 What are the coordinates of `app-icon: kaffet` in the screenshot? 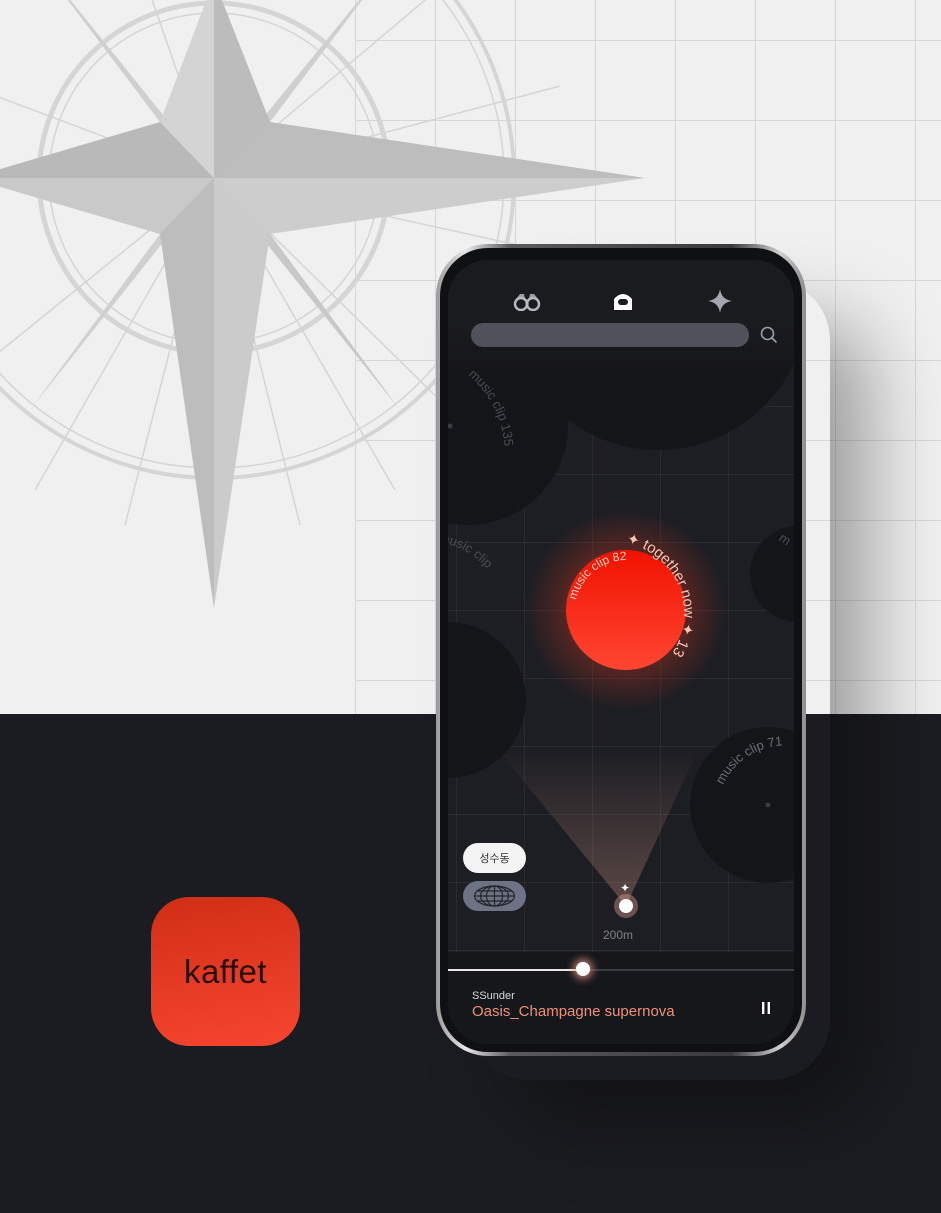 It's located at (225, 971).